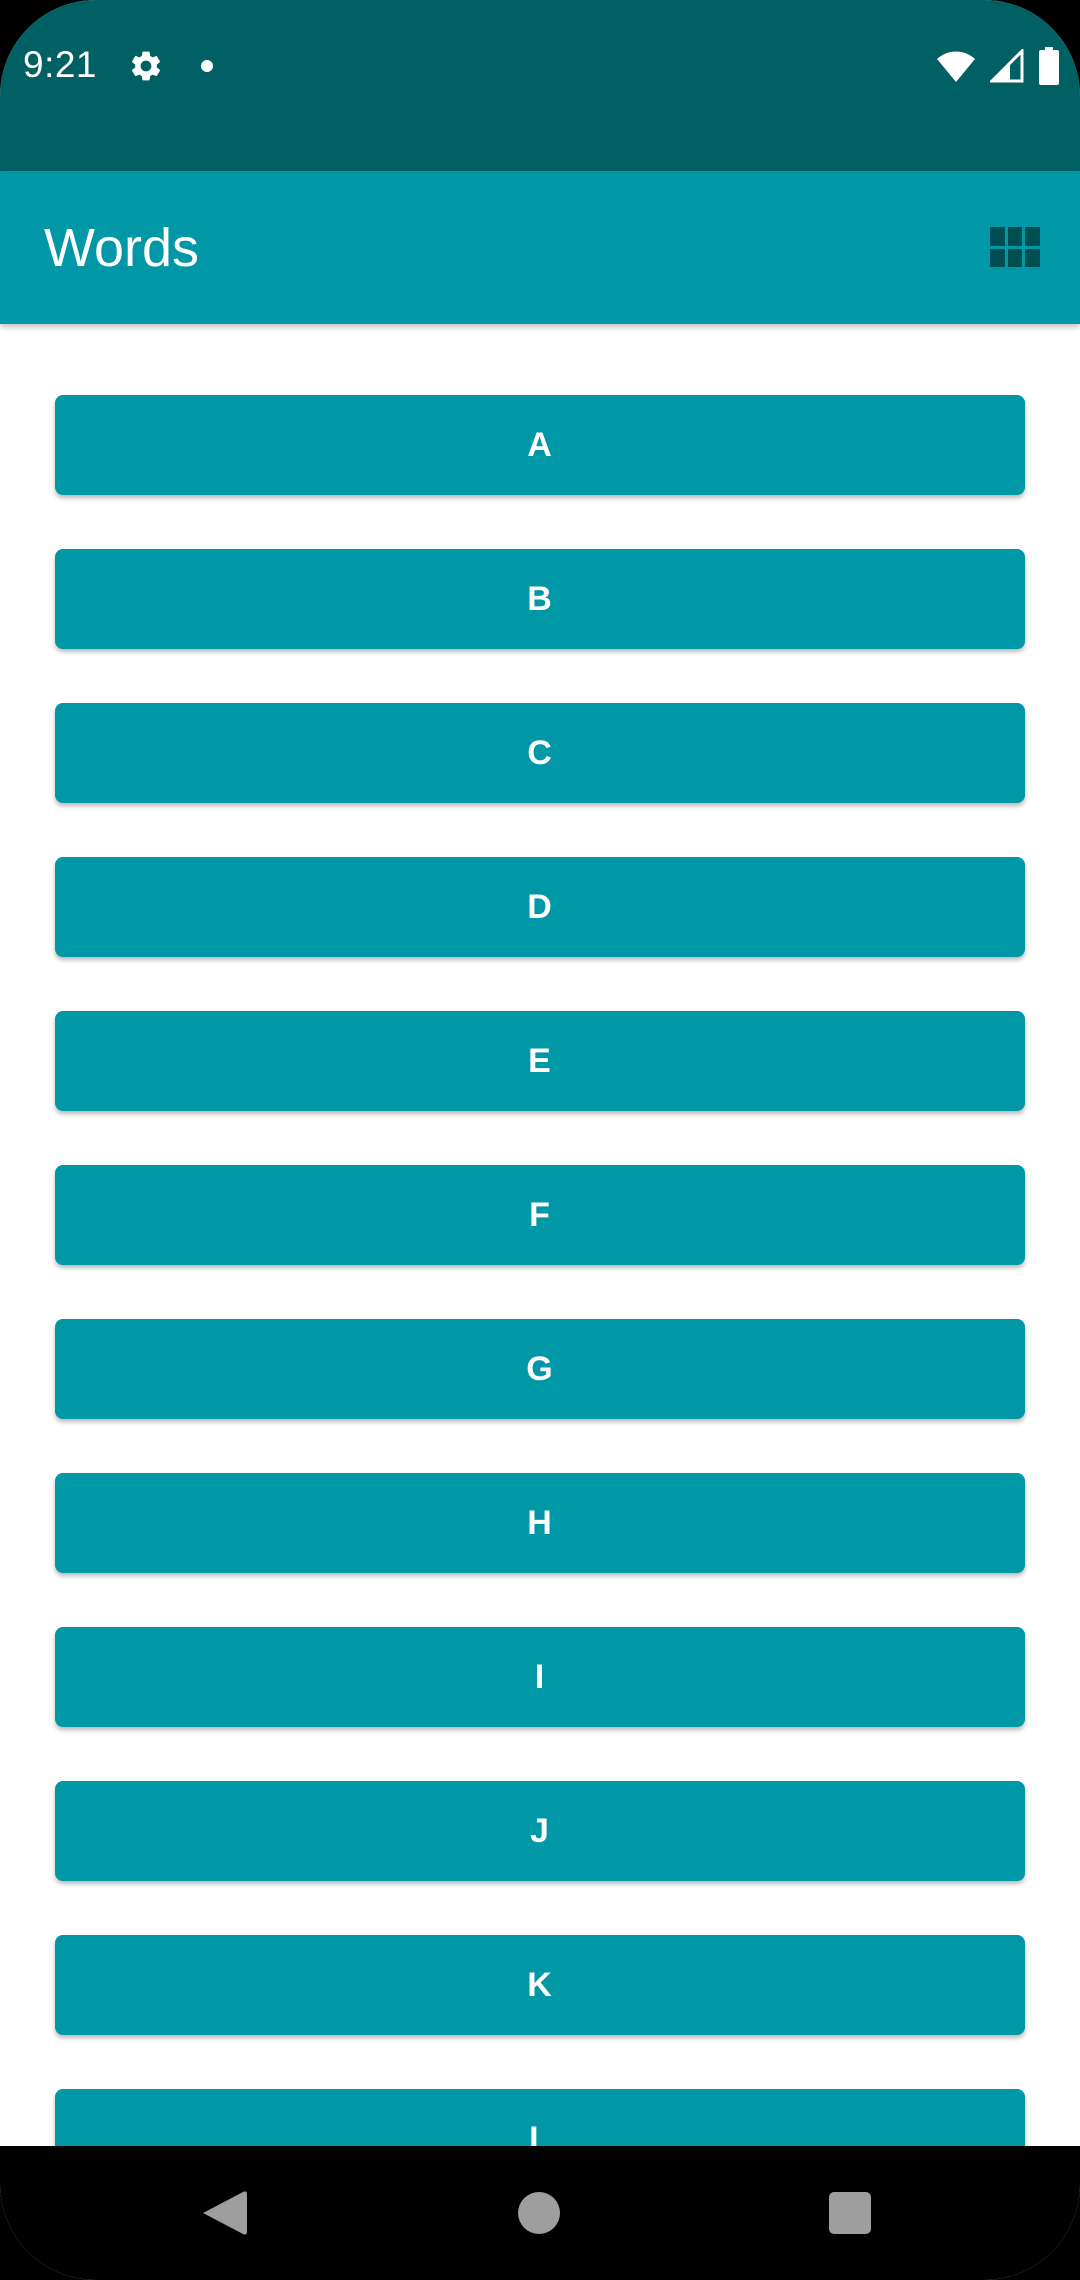  Describe the element at coordinates (122, 248) in the screenshot. I see `page-title: Words` at that location.